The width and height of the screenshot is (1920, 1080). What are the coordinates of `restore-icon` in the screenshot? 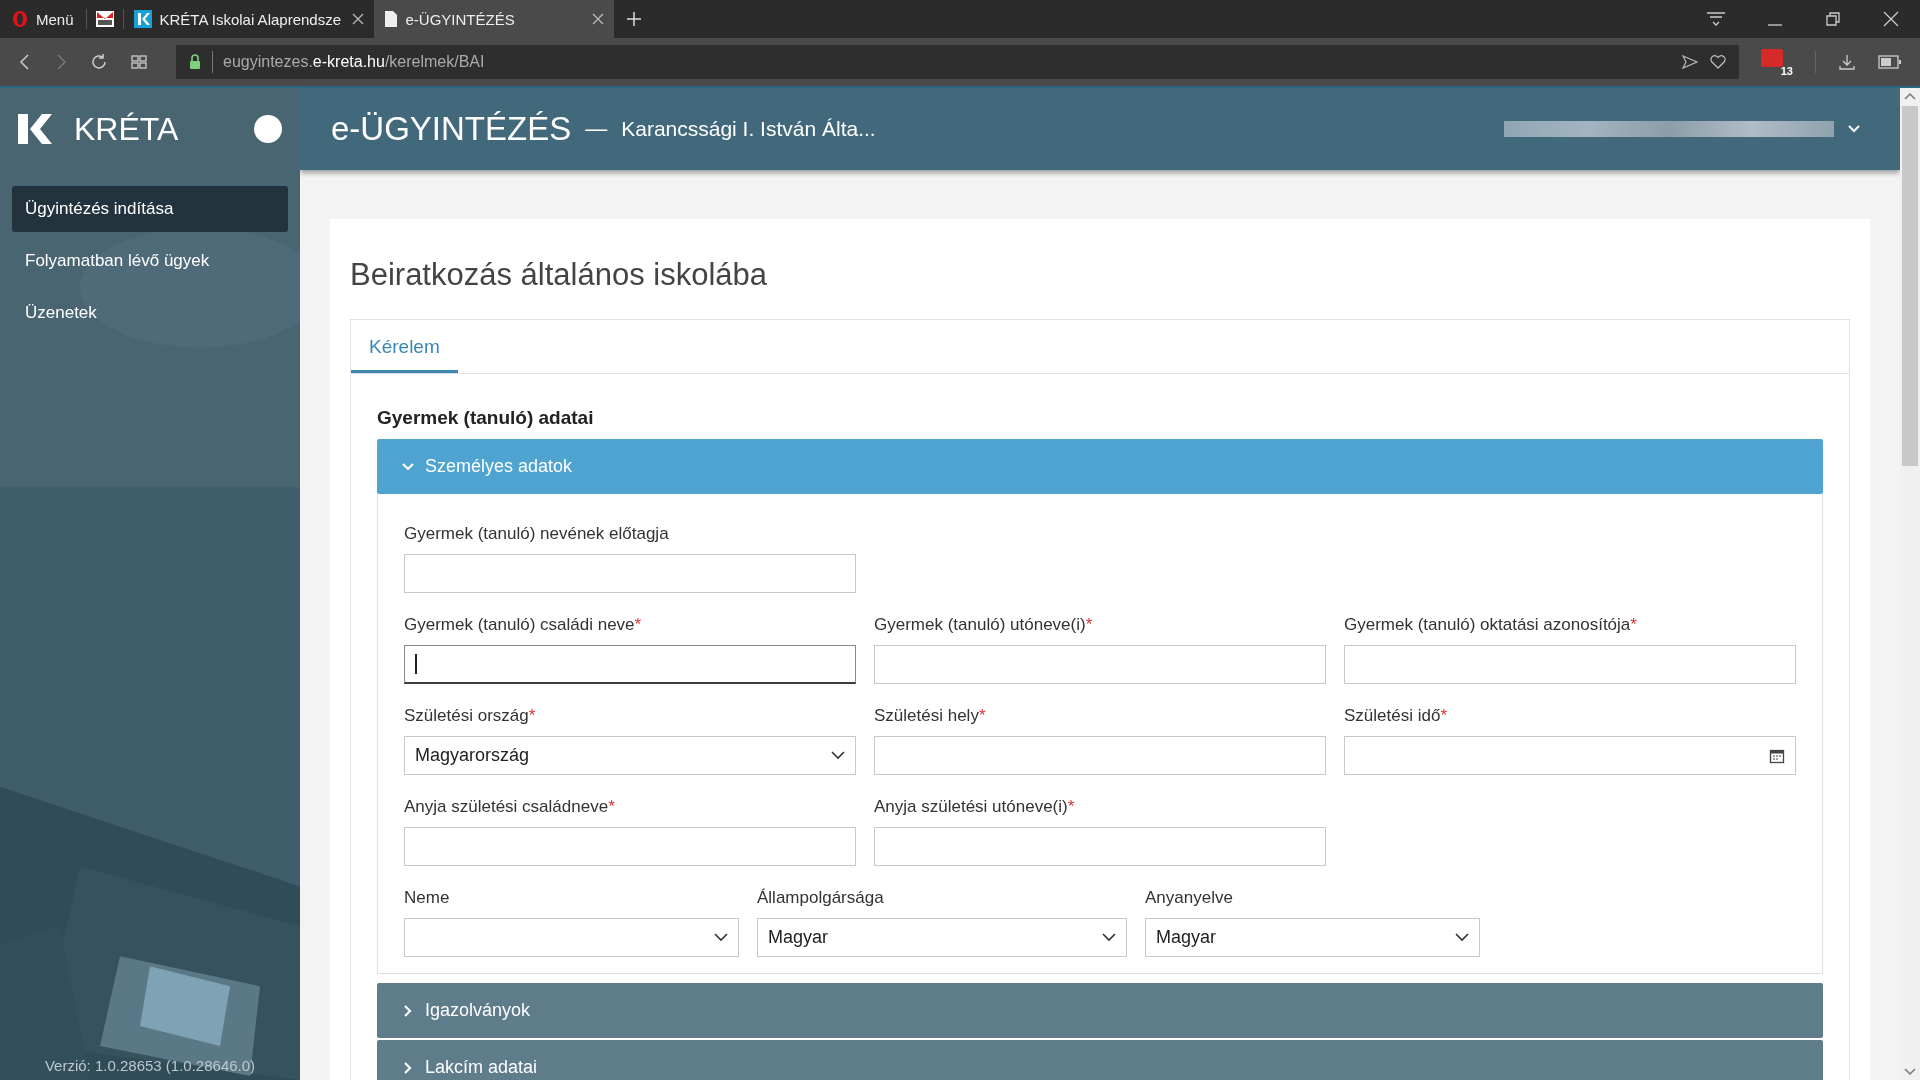 It's located at (1833, 19).